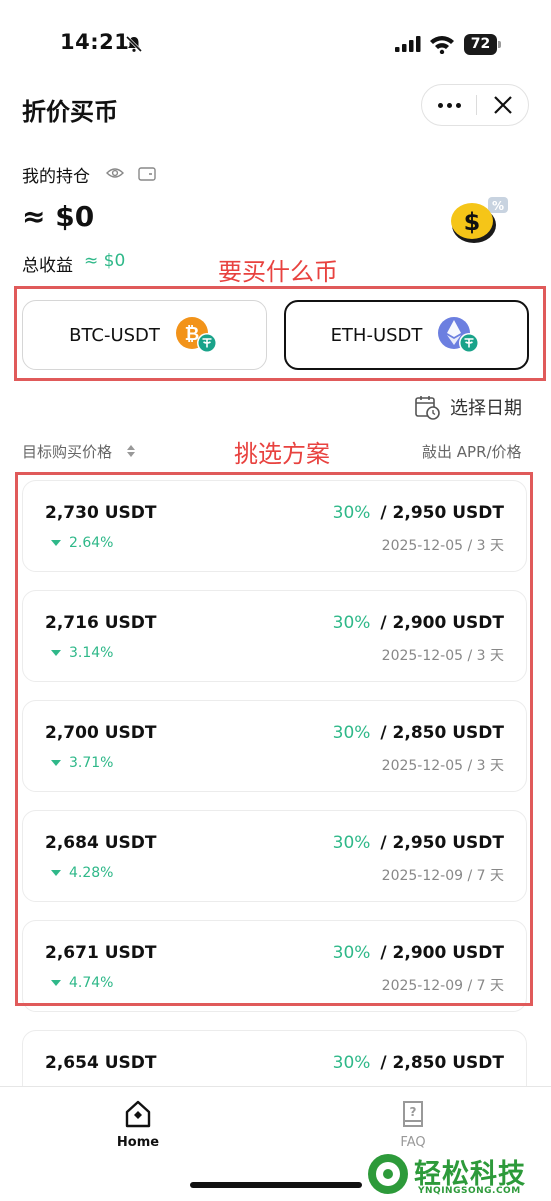  I want to click on close-icon, so click(503, 105).